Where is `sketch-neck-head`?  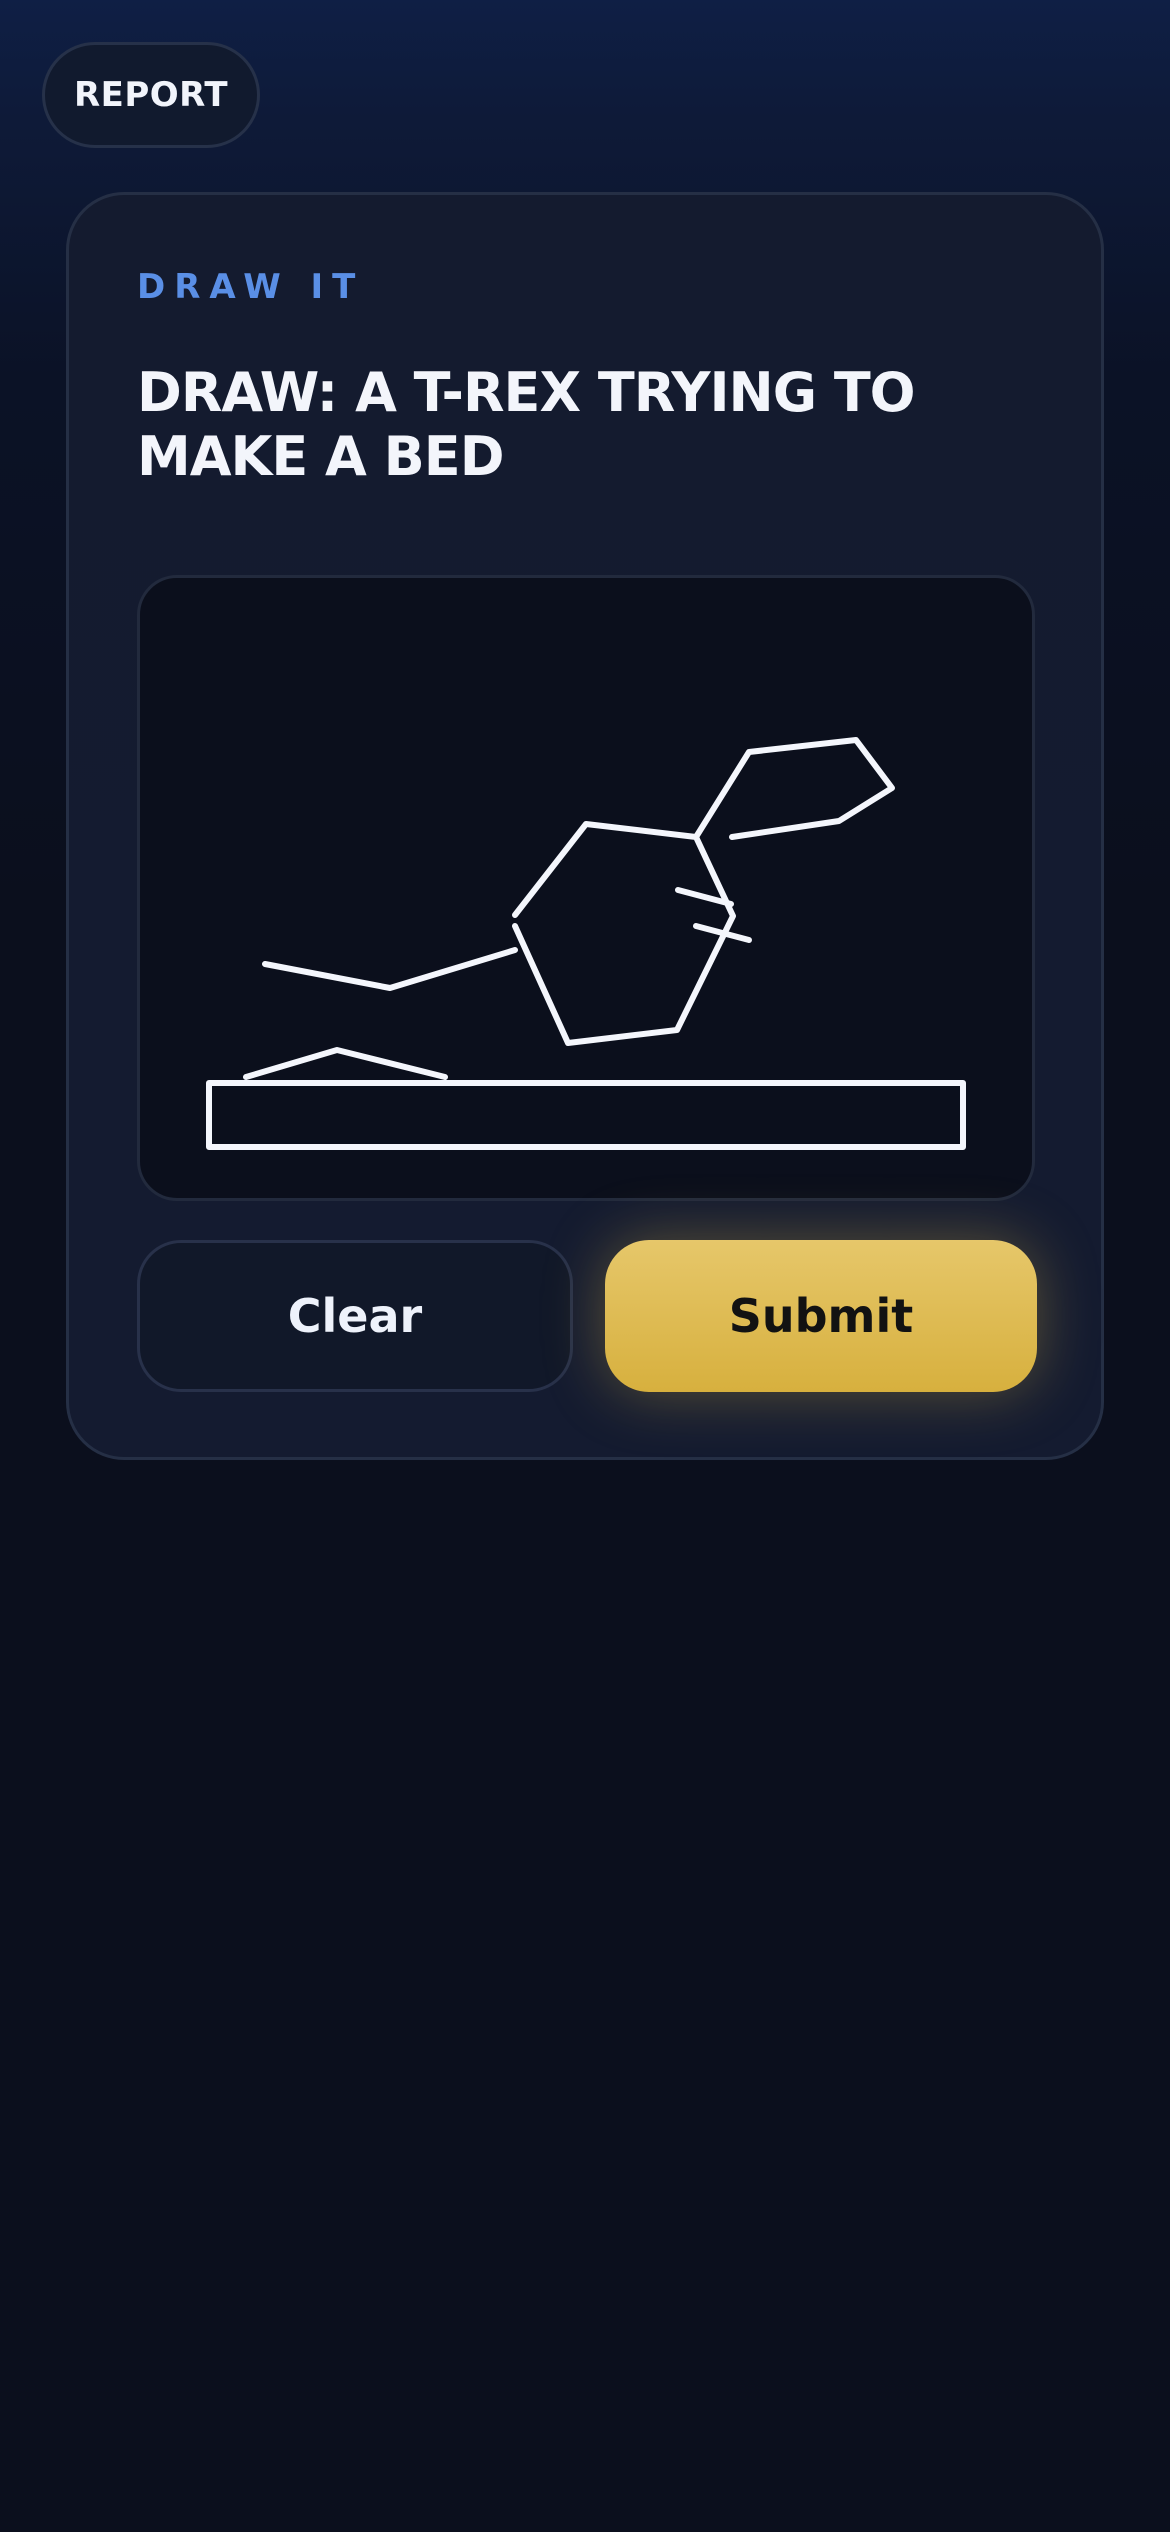 sketch-neck-head is located at coordinates (794, 788).